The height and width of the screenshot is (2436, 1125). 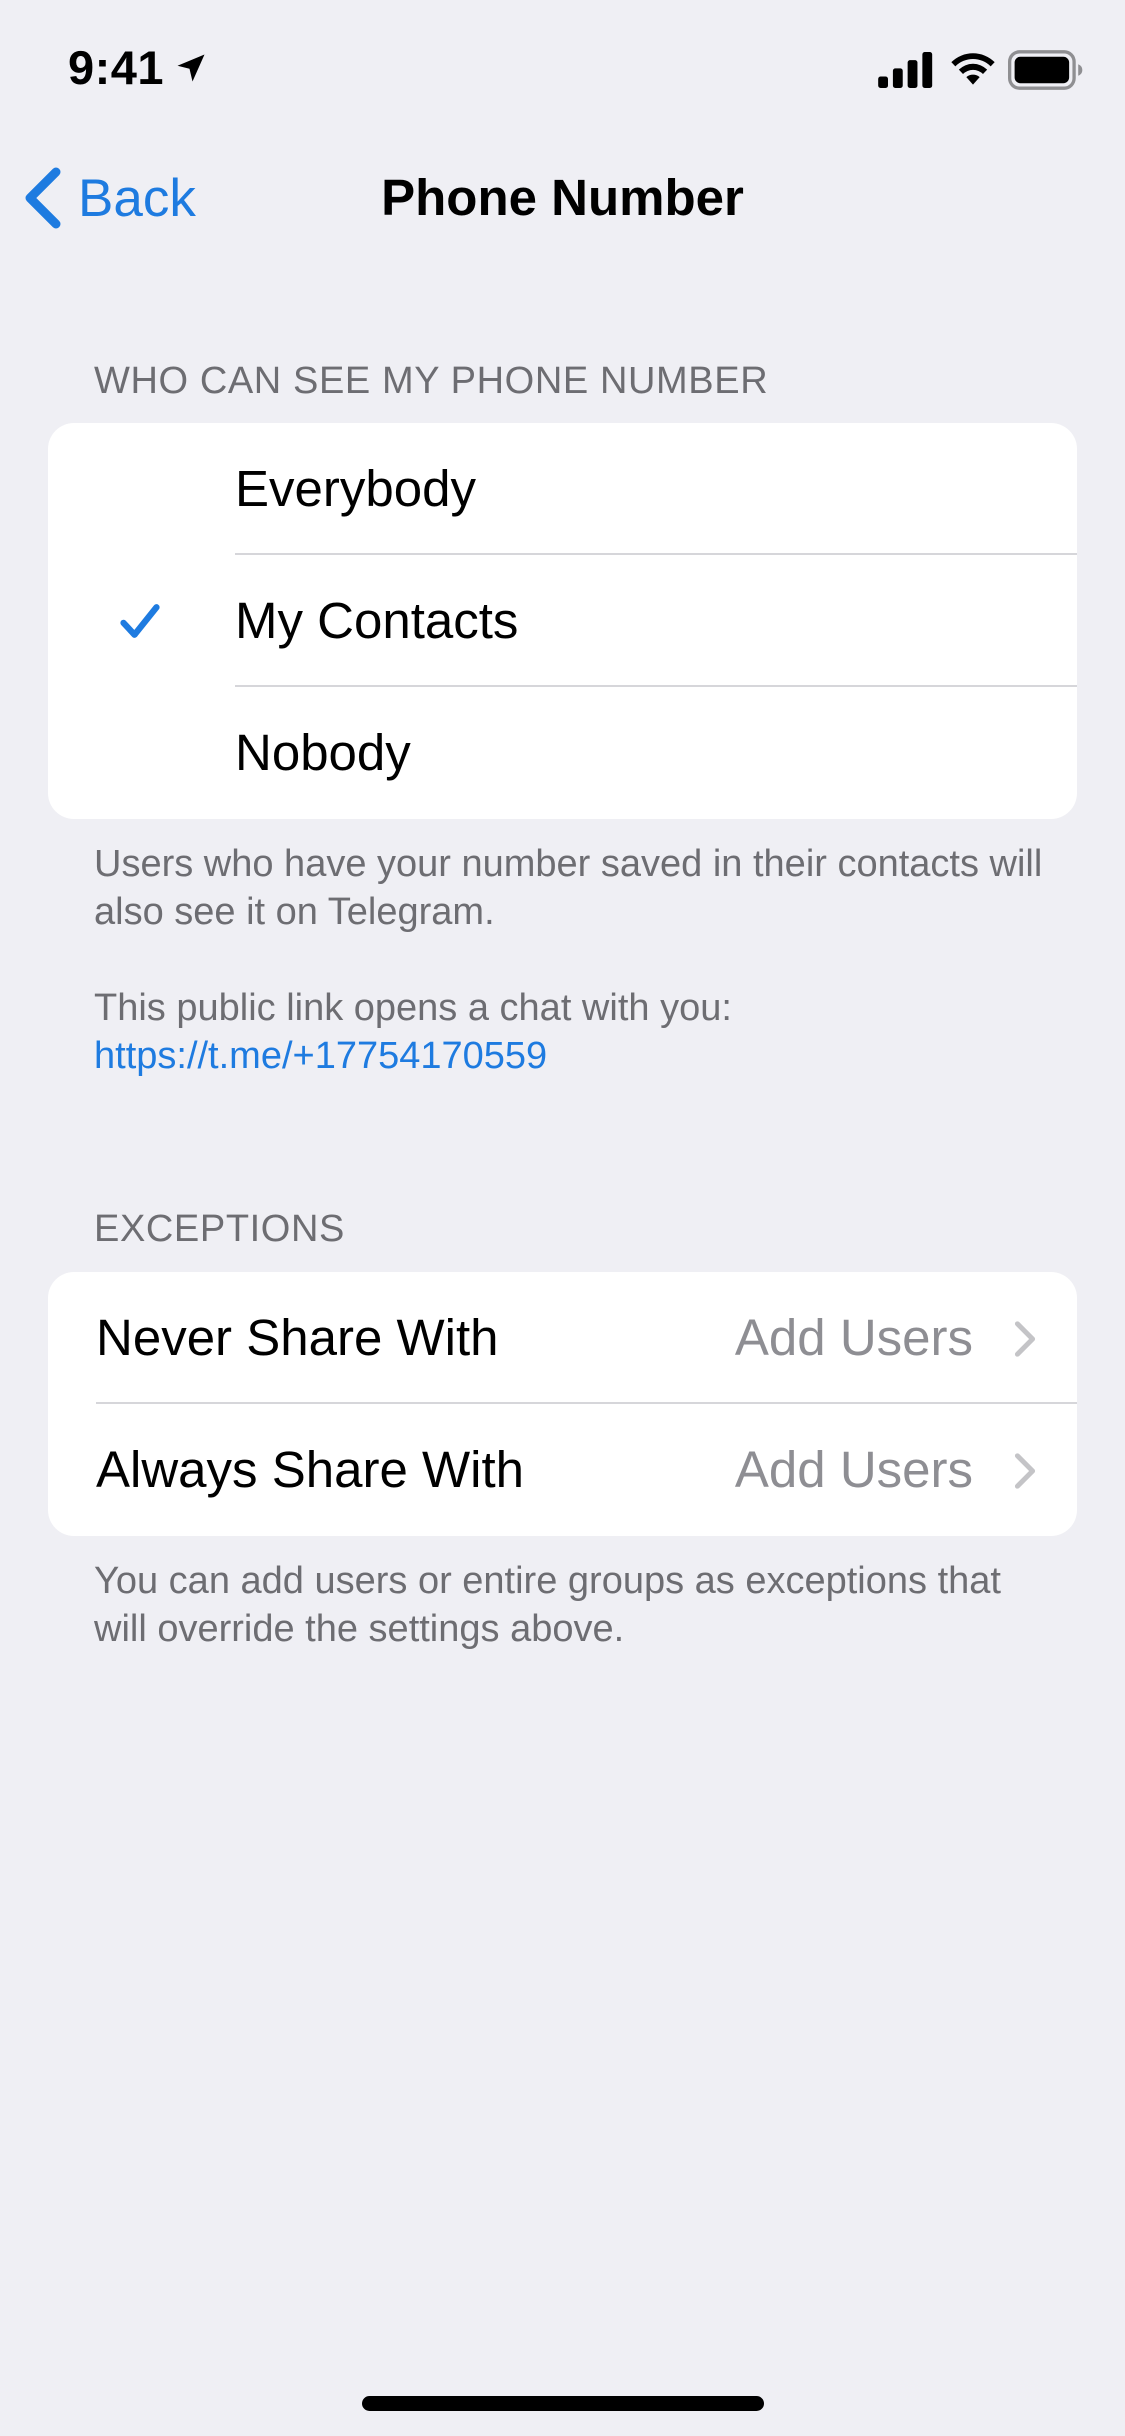 I want to click on option-label: My Contacts, so click(x=377, y=620).